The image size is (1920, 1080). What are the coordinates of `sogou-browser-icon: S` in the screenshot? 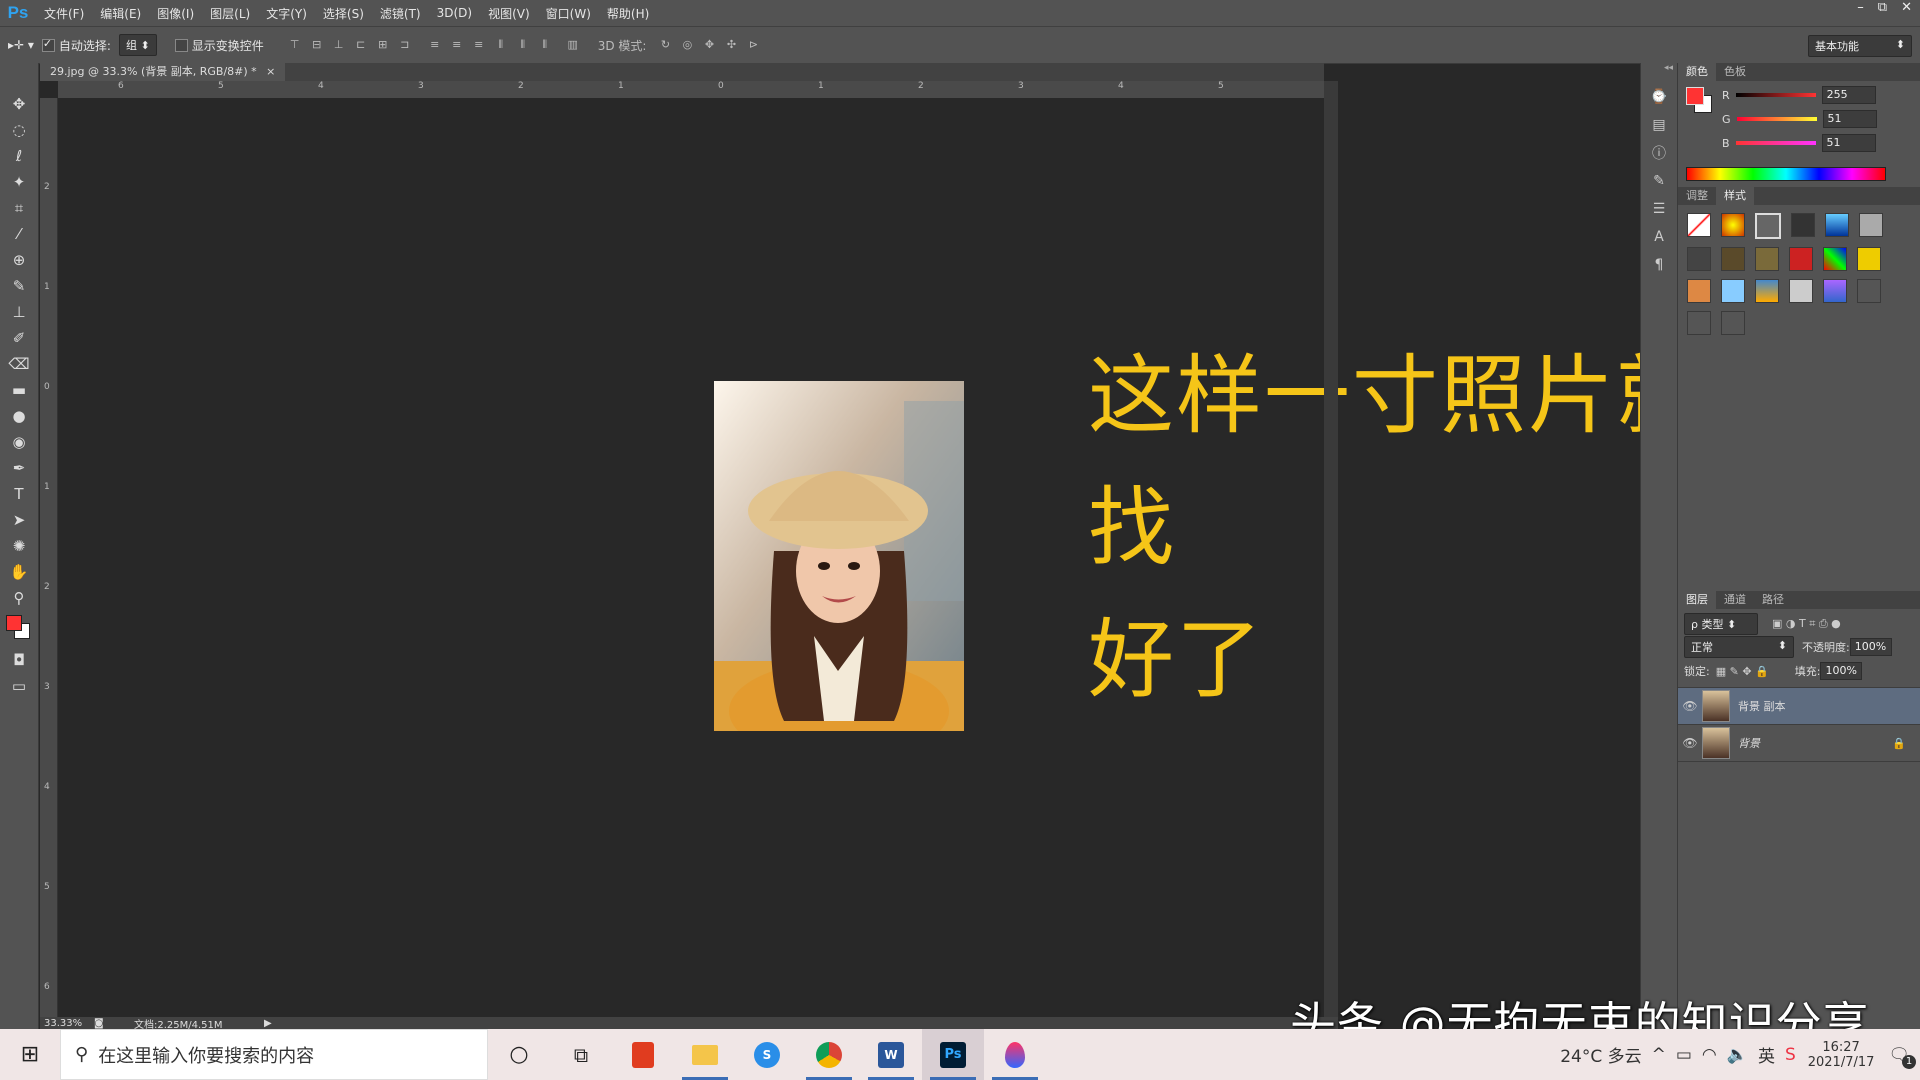 It's located at (767, 1054).